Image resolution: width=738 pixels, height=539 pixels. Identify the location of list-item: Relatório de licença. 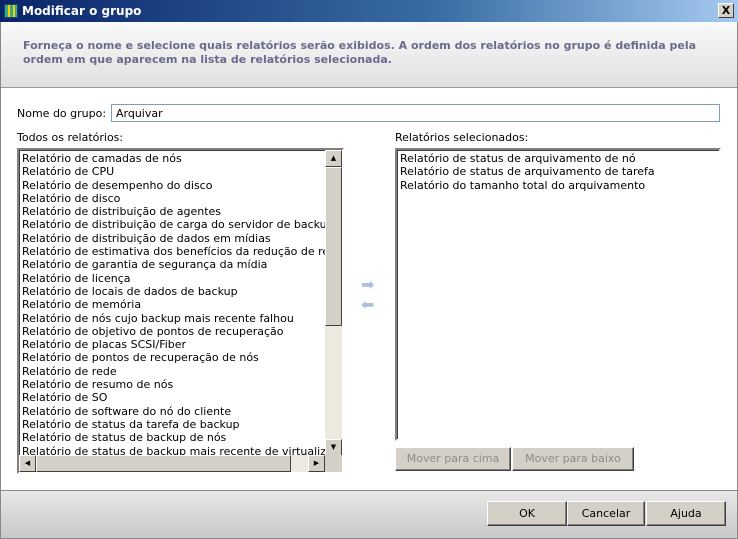
(172, 278).